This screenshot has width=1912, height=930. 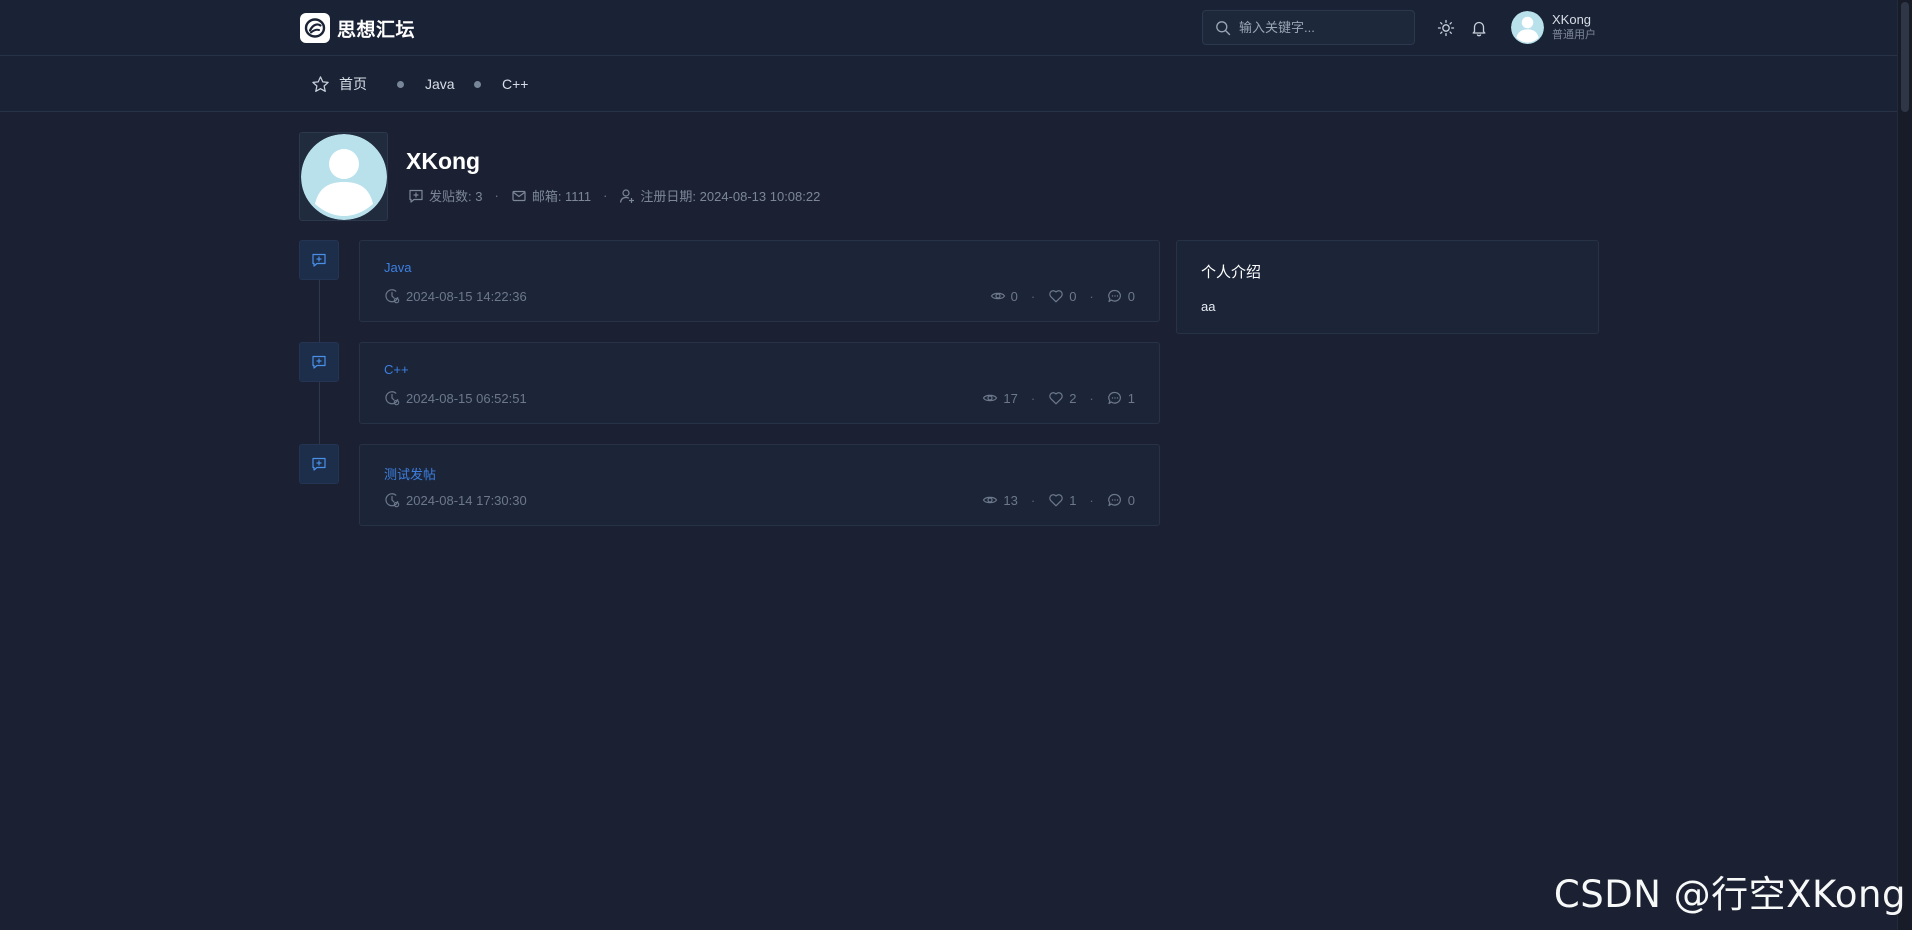 I want to click on views: 17, so click(x=1000, y=398).